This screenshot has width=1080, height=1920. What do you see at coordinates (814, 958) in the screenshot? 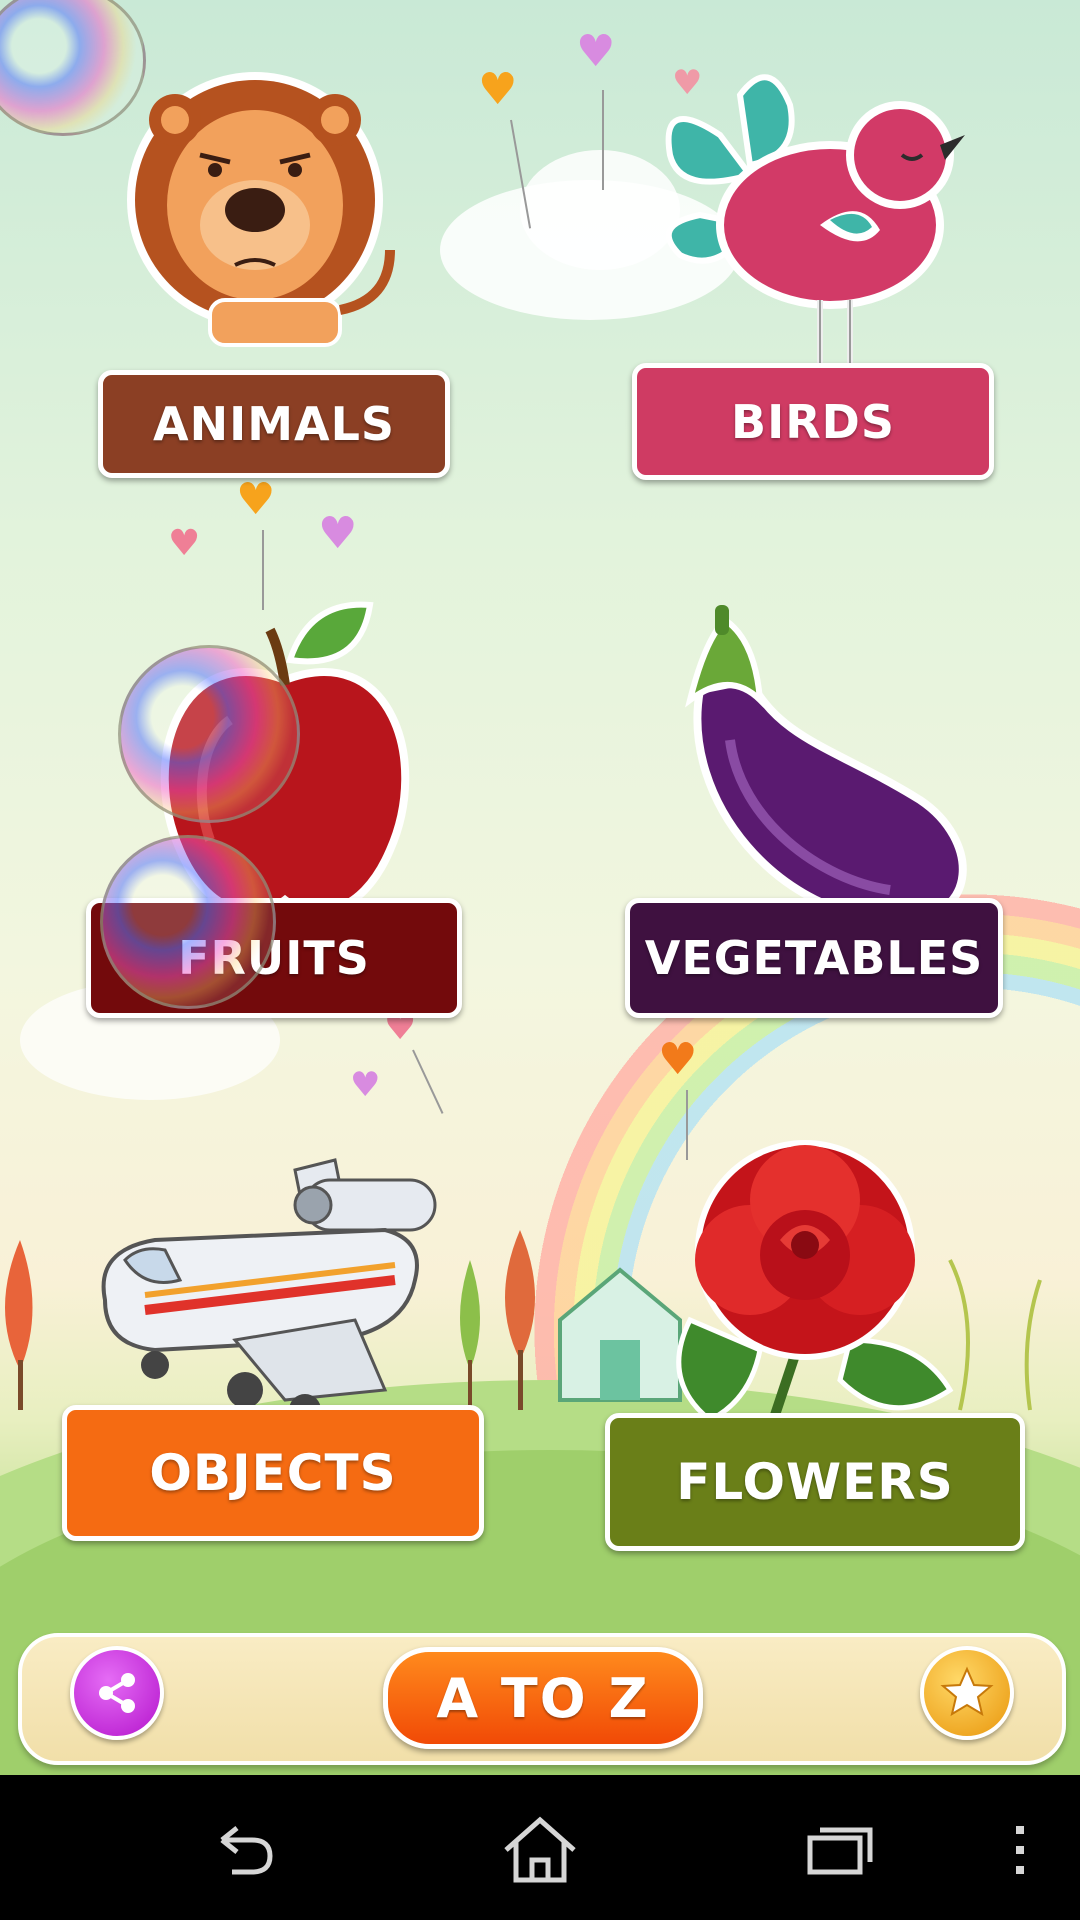
I see `category-label-vegetables: VEGETABLES` at bounding box center [814, 958].